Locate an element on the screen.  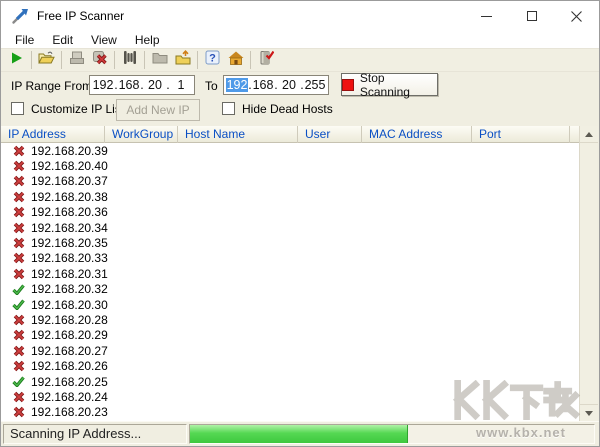
ip-from-input: 192. 168. 20. 1 is located at coordinates (142, 85).